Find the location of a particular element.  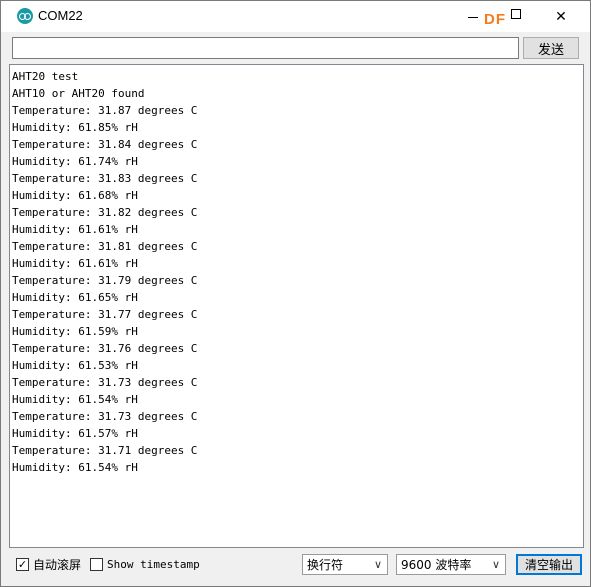

baud-rate-value: 9600 波特率 is located at coordinates (436, 565).